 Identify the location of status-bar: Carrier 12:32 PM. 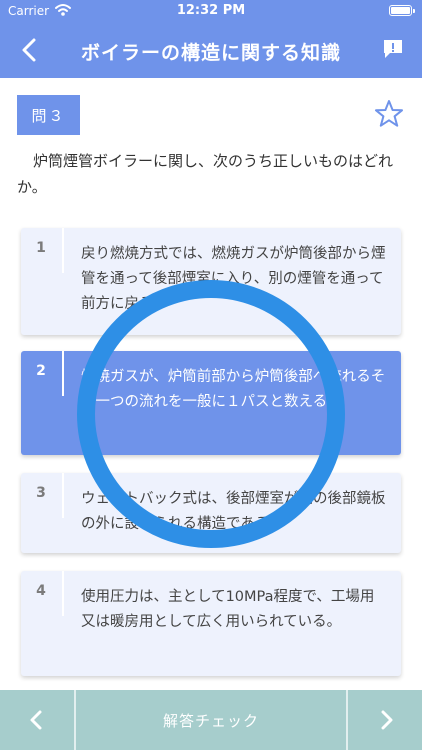
(211, 12).